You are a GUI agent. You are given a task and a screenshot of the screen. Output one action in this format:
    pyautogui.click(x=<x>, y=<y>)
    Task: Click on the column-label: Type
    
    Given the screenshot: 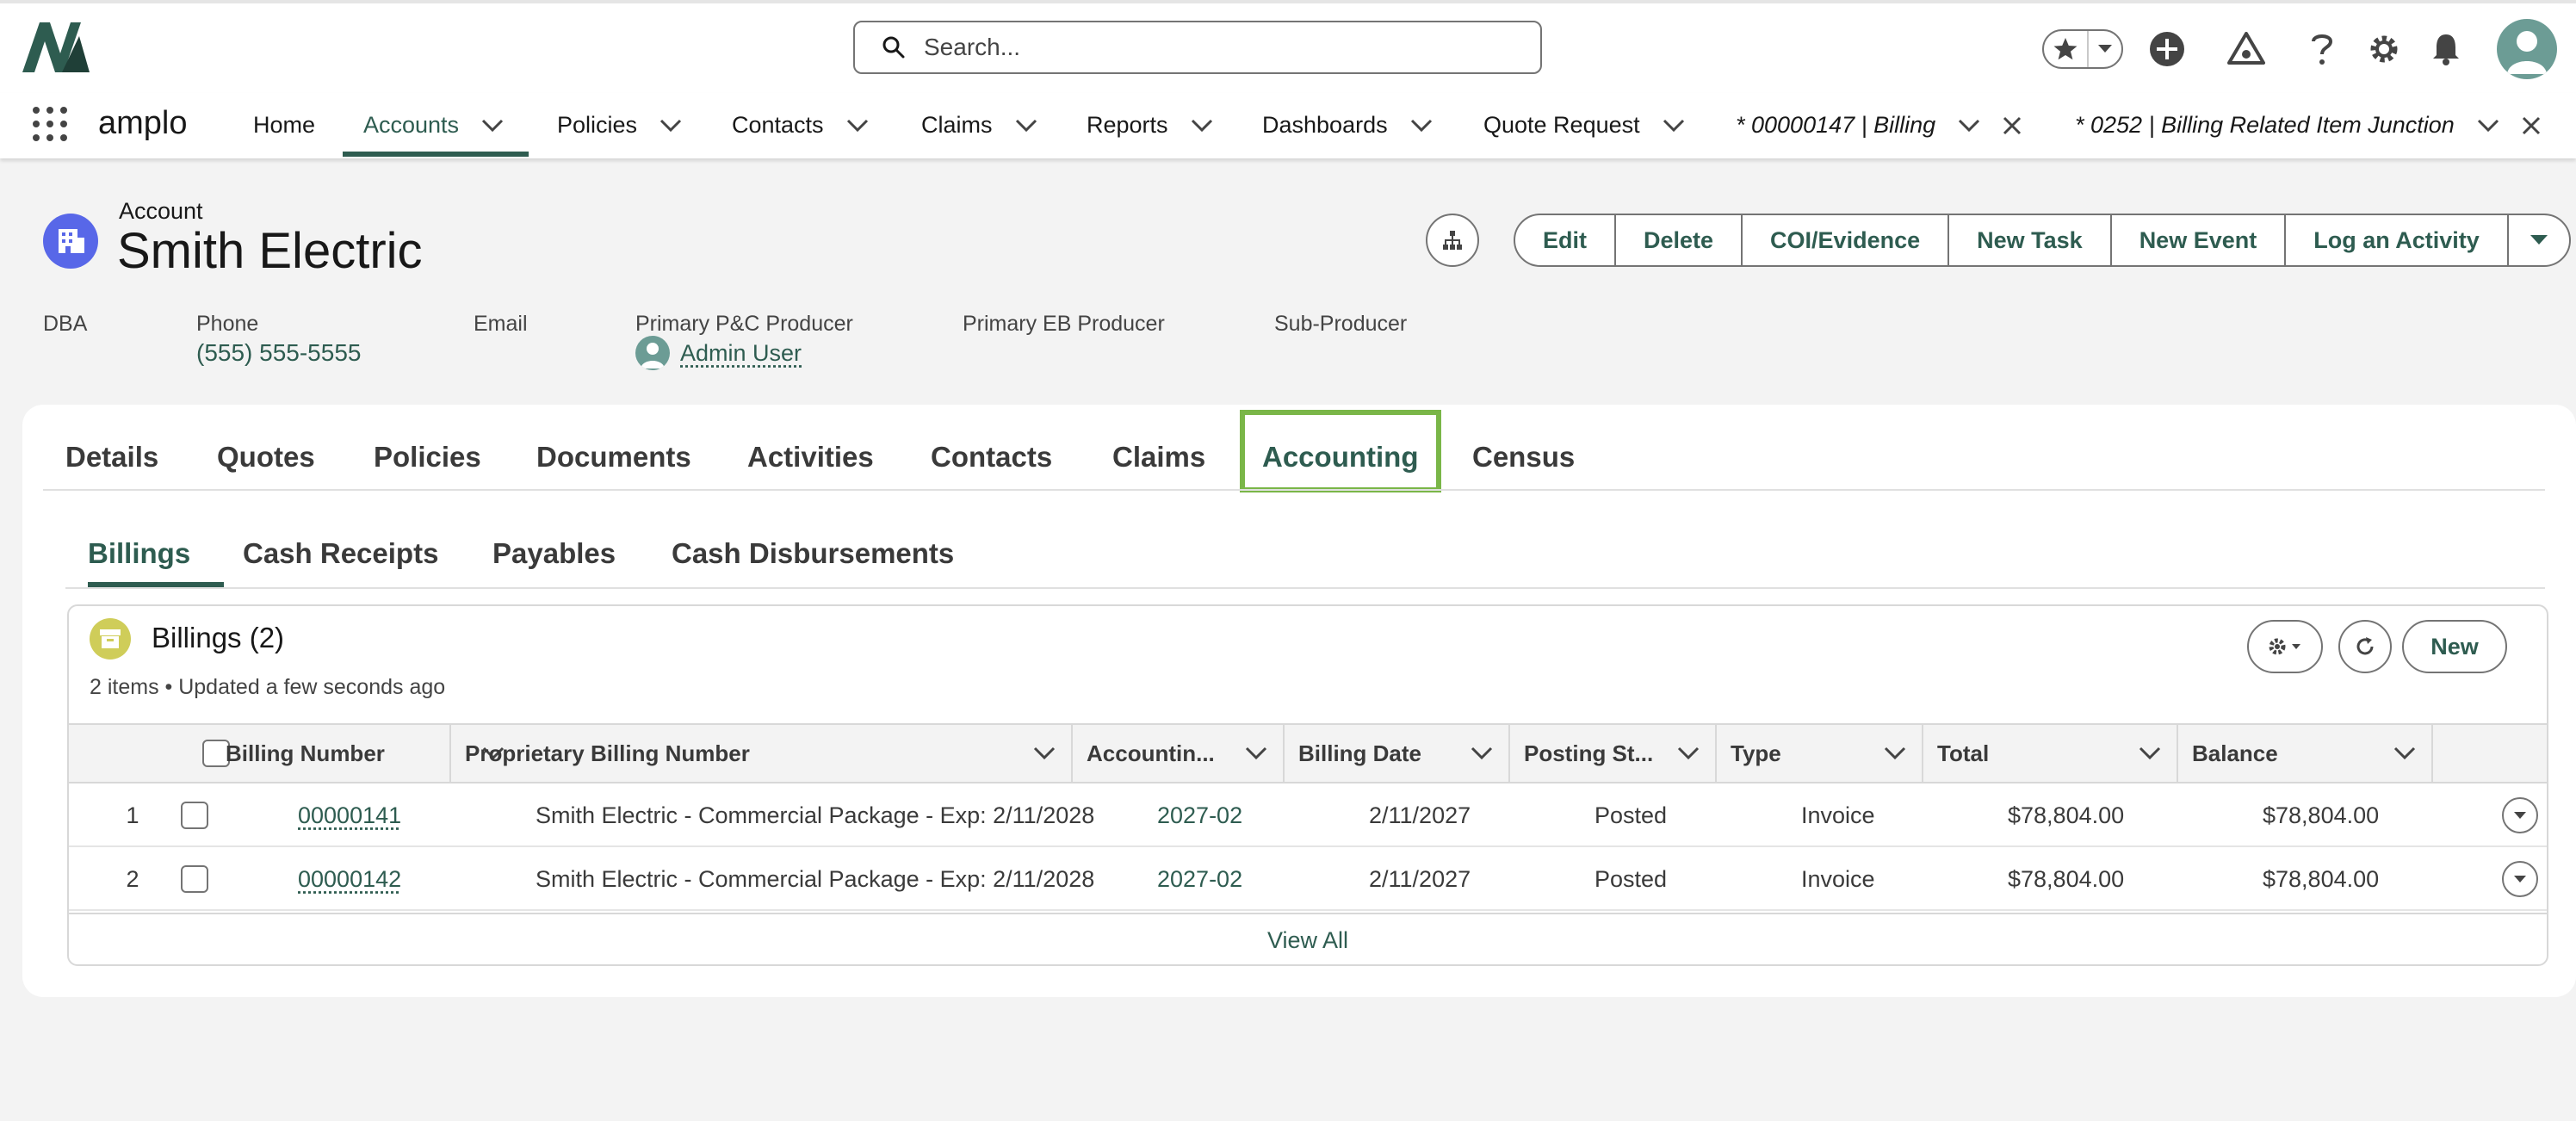 What is the action you would take?
    pyautogui.click(x=1756, y=753)
    